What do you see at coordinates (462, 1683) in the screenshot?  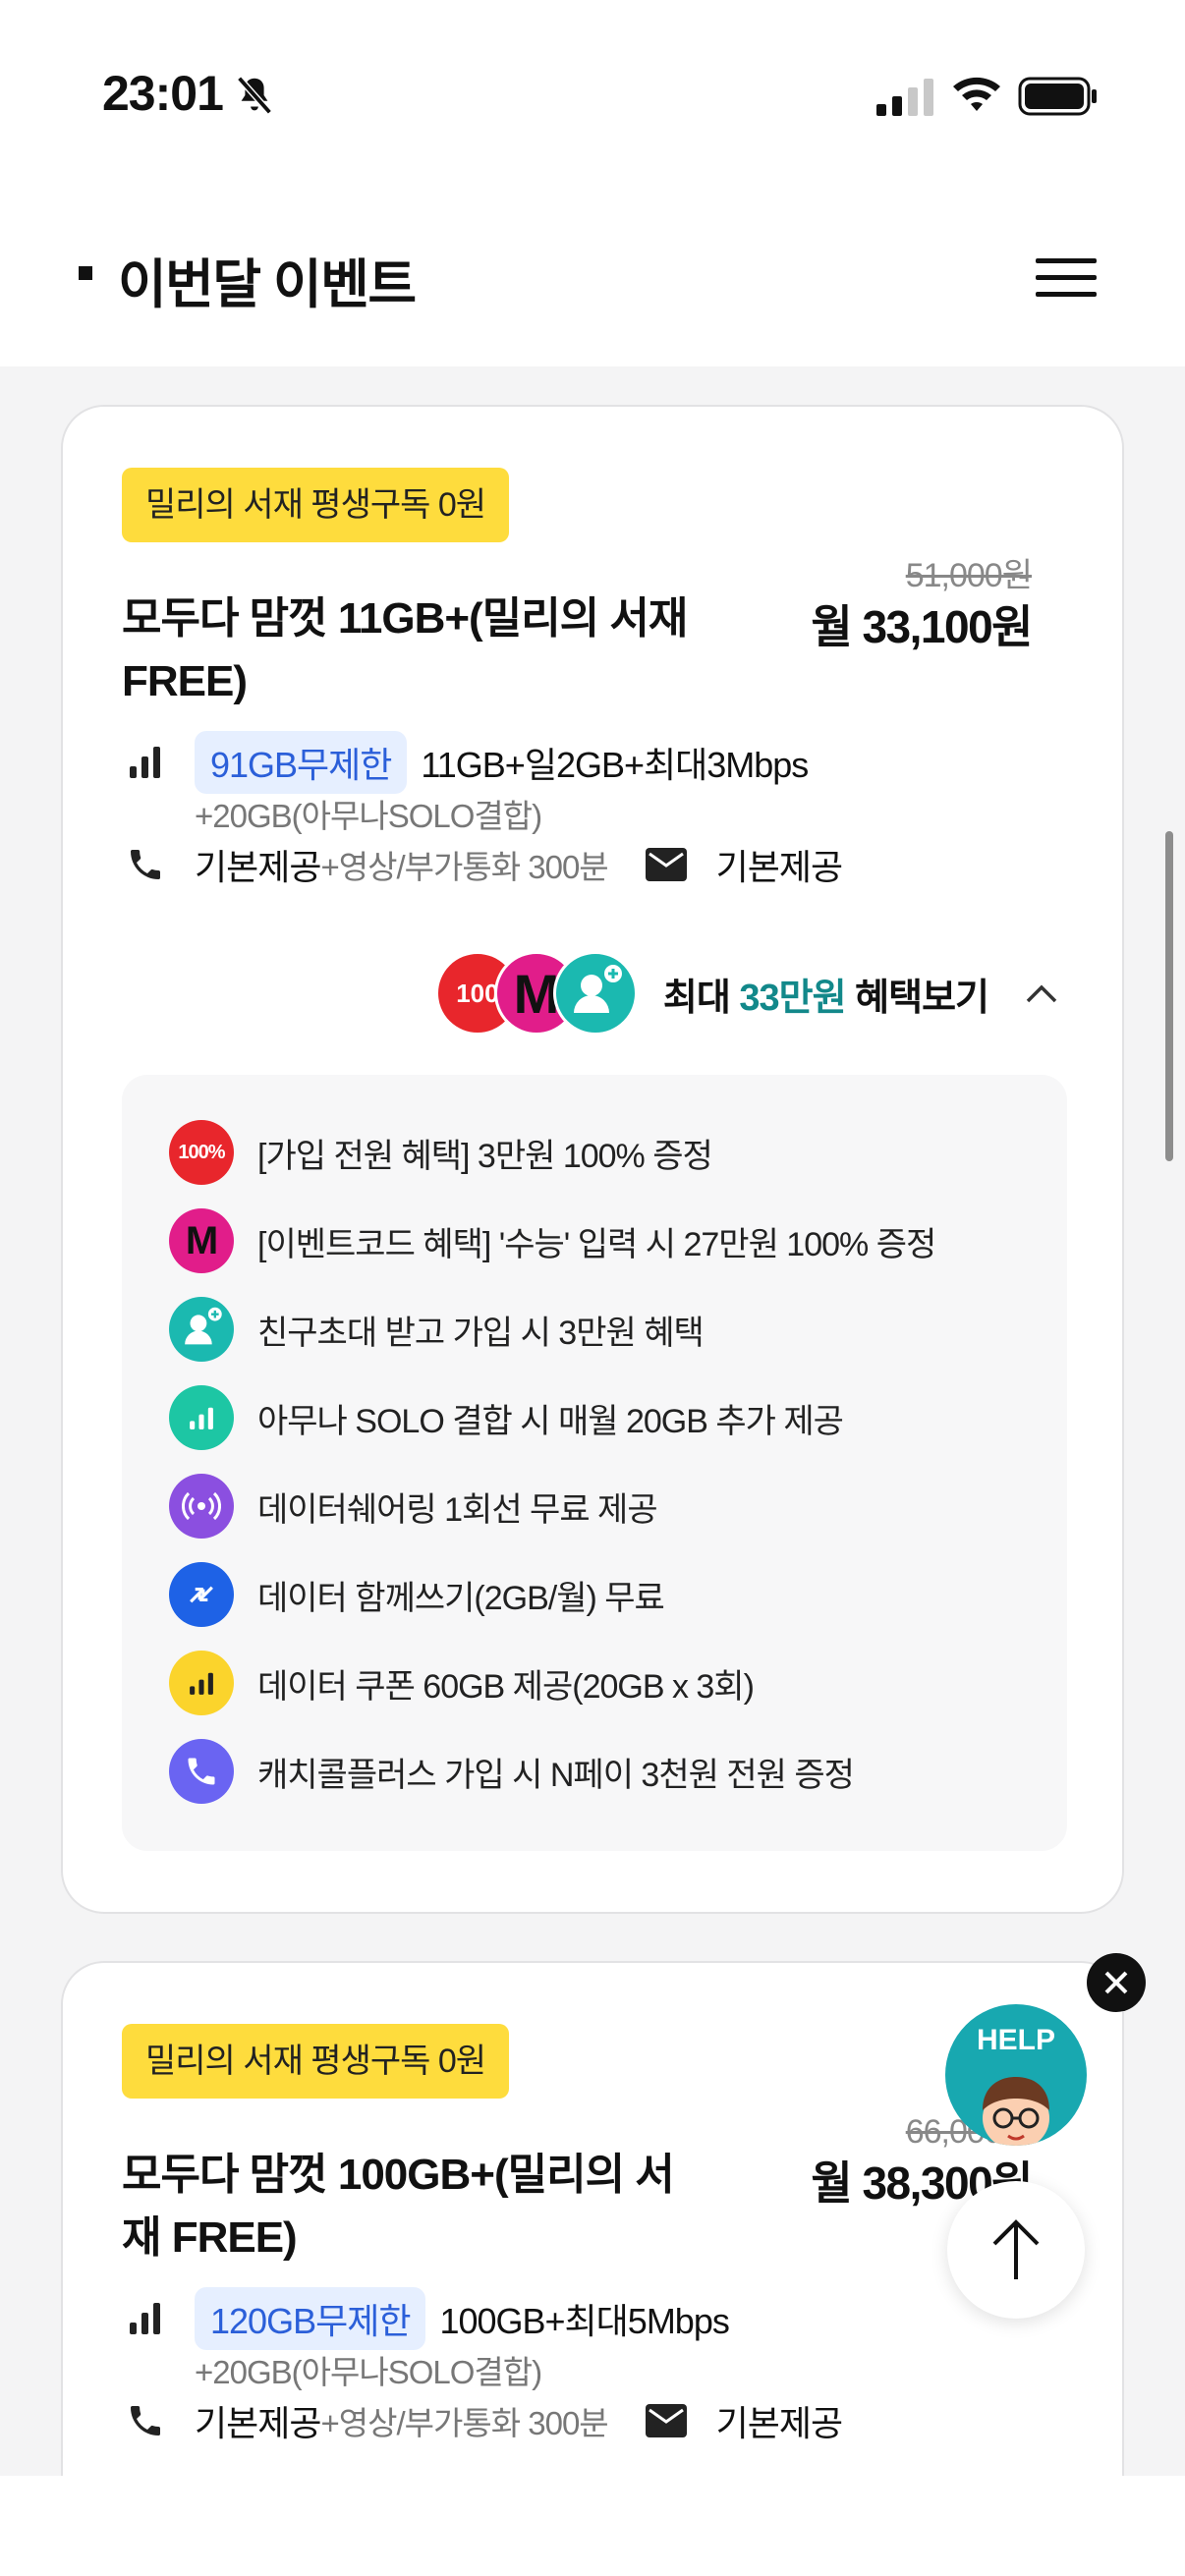 I see `benefit-item: 데이터 쿠폰 60GB 제공(20GB x 3회)` at bounding box center [462, 1683].